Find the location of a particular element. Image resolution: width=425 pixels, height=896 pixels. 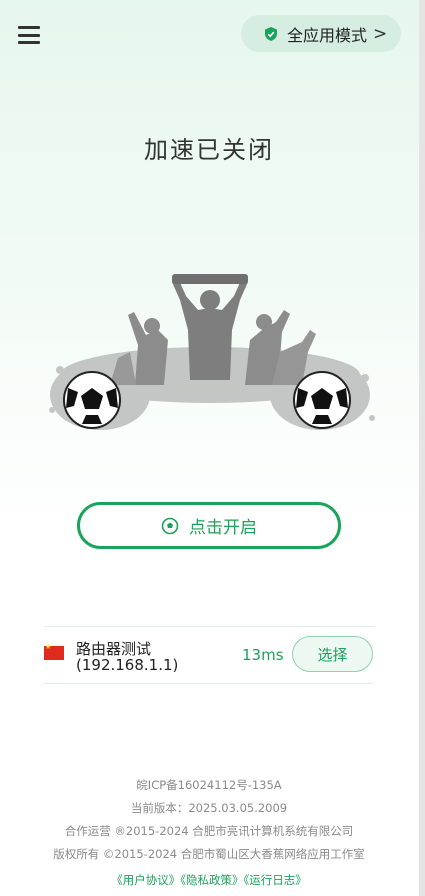

chevron-right-icon: > is located at coordinates (380, 33).